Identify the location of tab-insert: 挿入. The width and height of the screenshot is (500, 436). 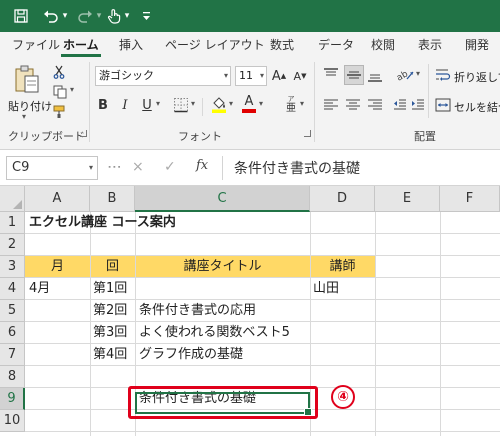
(131, 45).